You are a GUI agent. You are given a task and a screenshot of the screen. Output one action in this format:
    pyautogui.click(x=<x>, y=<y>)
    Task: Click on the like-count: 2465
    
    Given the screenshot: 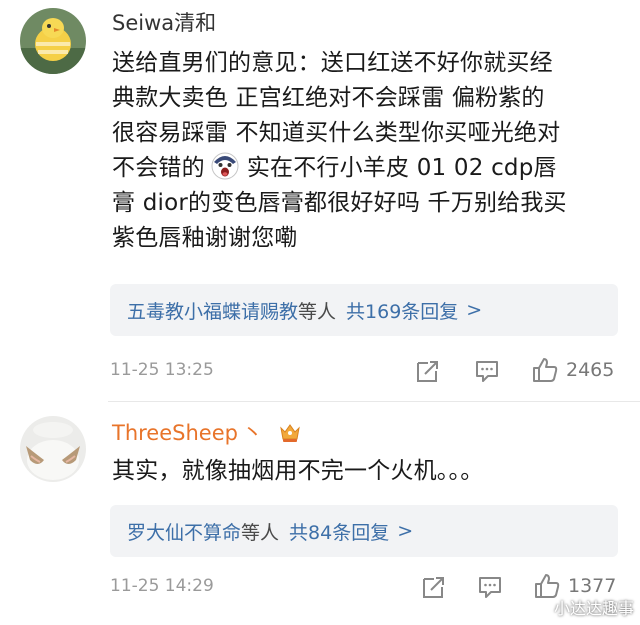 What is the action you would take?
    pyautogui.click(x=590, y=370)
    